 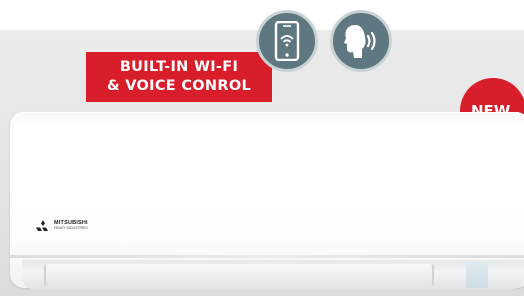 I want to click on display-window, so click(x=477, y=275).